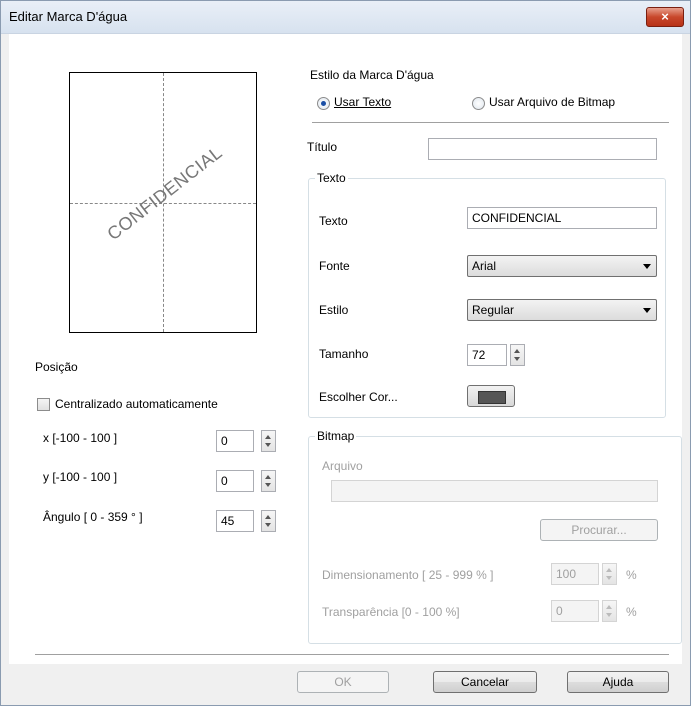 This screenshot has width=691, height=706. Describe the element at coordinates (562, 218) in the screenshot. I see `text-input: CONFIDENCIAL` at that location.